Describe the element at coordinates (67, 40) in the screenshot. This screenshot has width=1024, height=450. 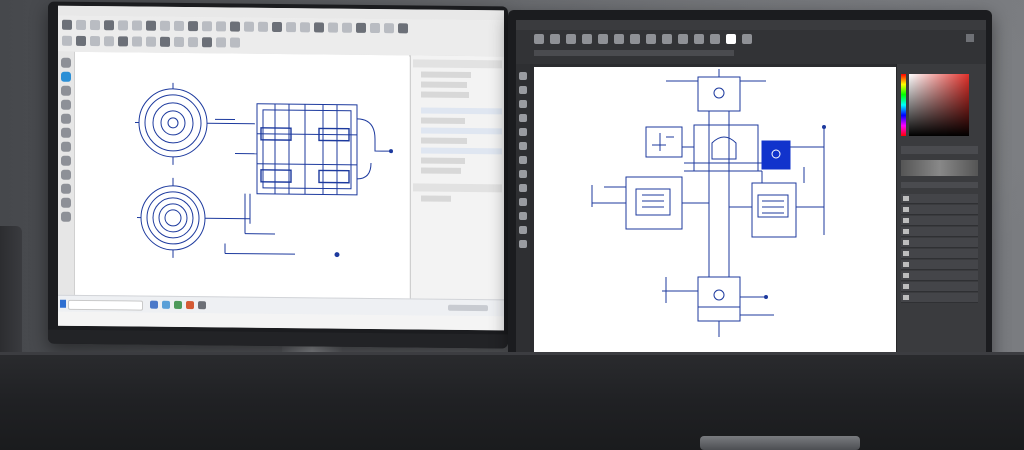
I see `snap-icon` at that location.